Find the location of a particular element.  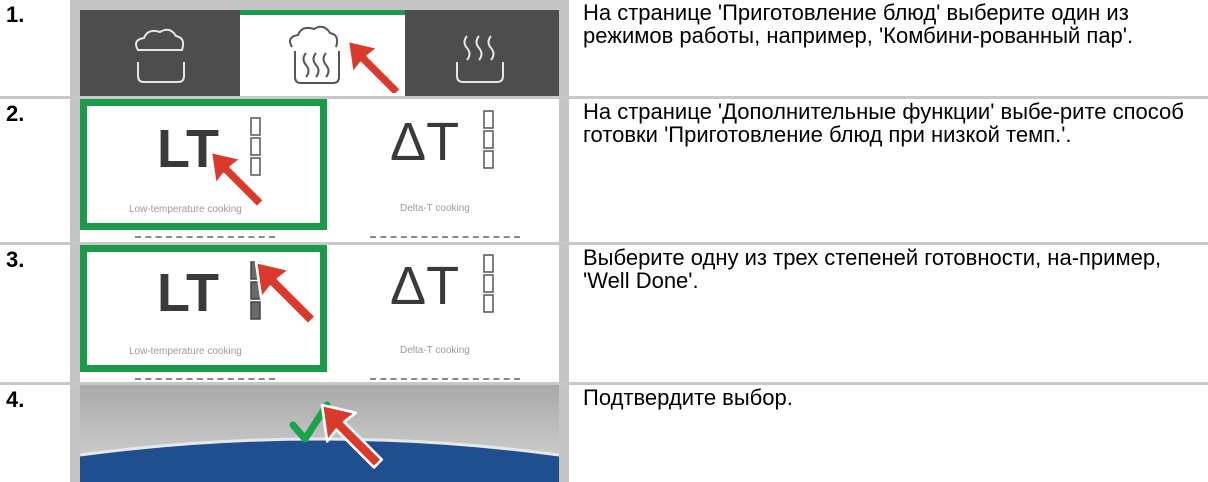

step-number: 2. is located at coordinates (15, 113).